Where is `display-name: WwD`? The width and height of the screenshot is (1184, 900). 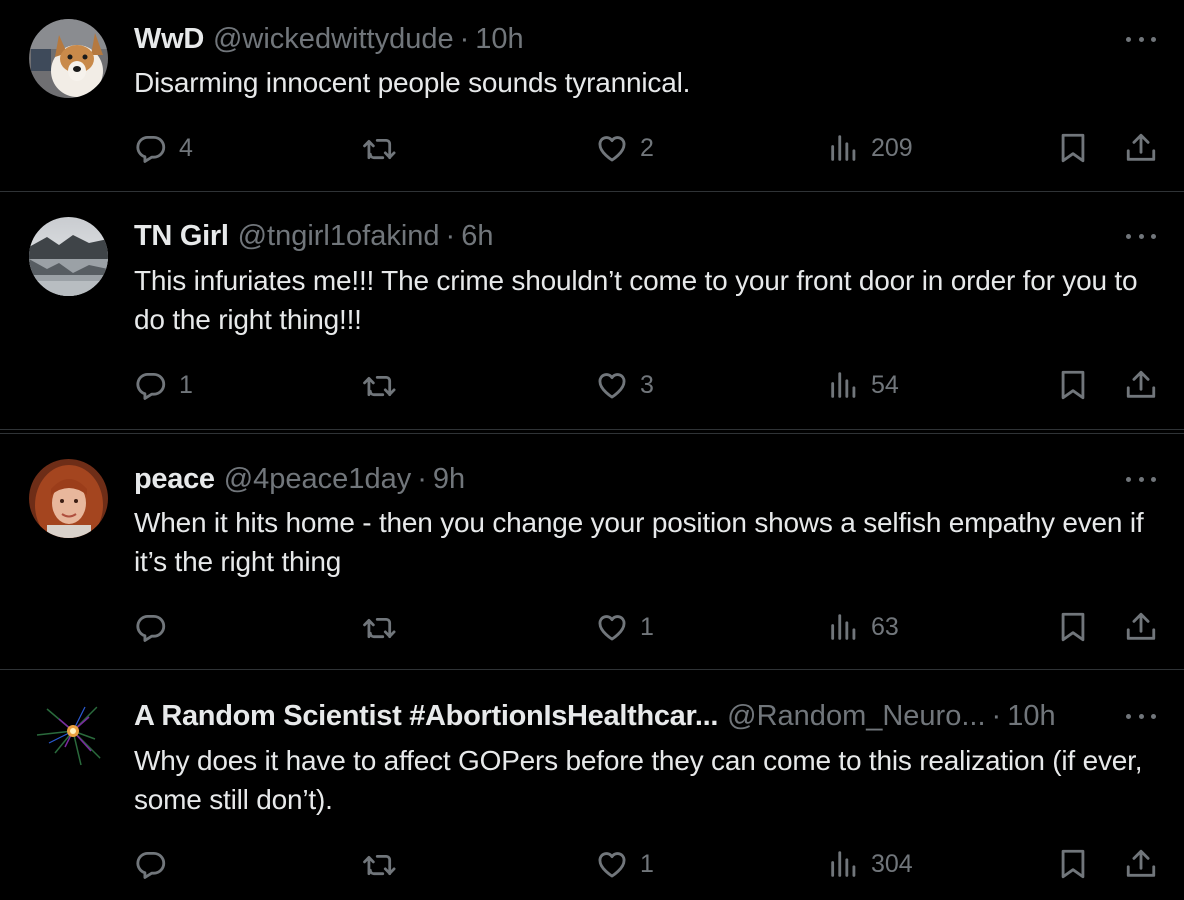
display-name: WwD is located at coordinates (169, 39).